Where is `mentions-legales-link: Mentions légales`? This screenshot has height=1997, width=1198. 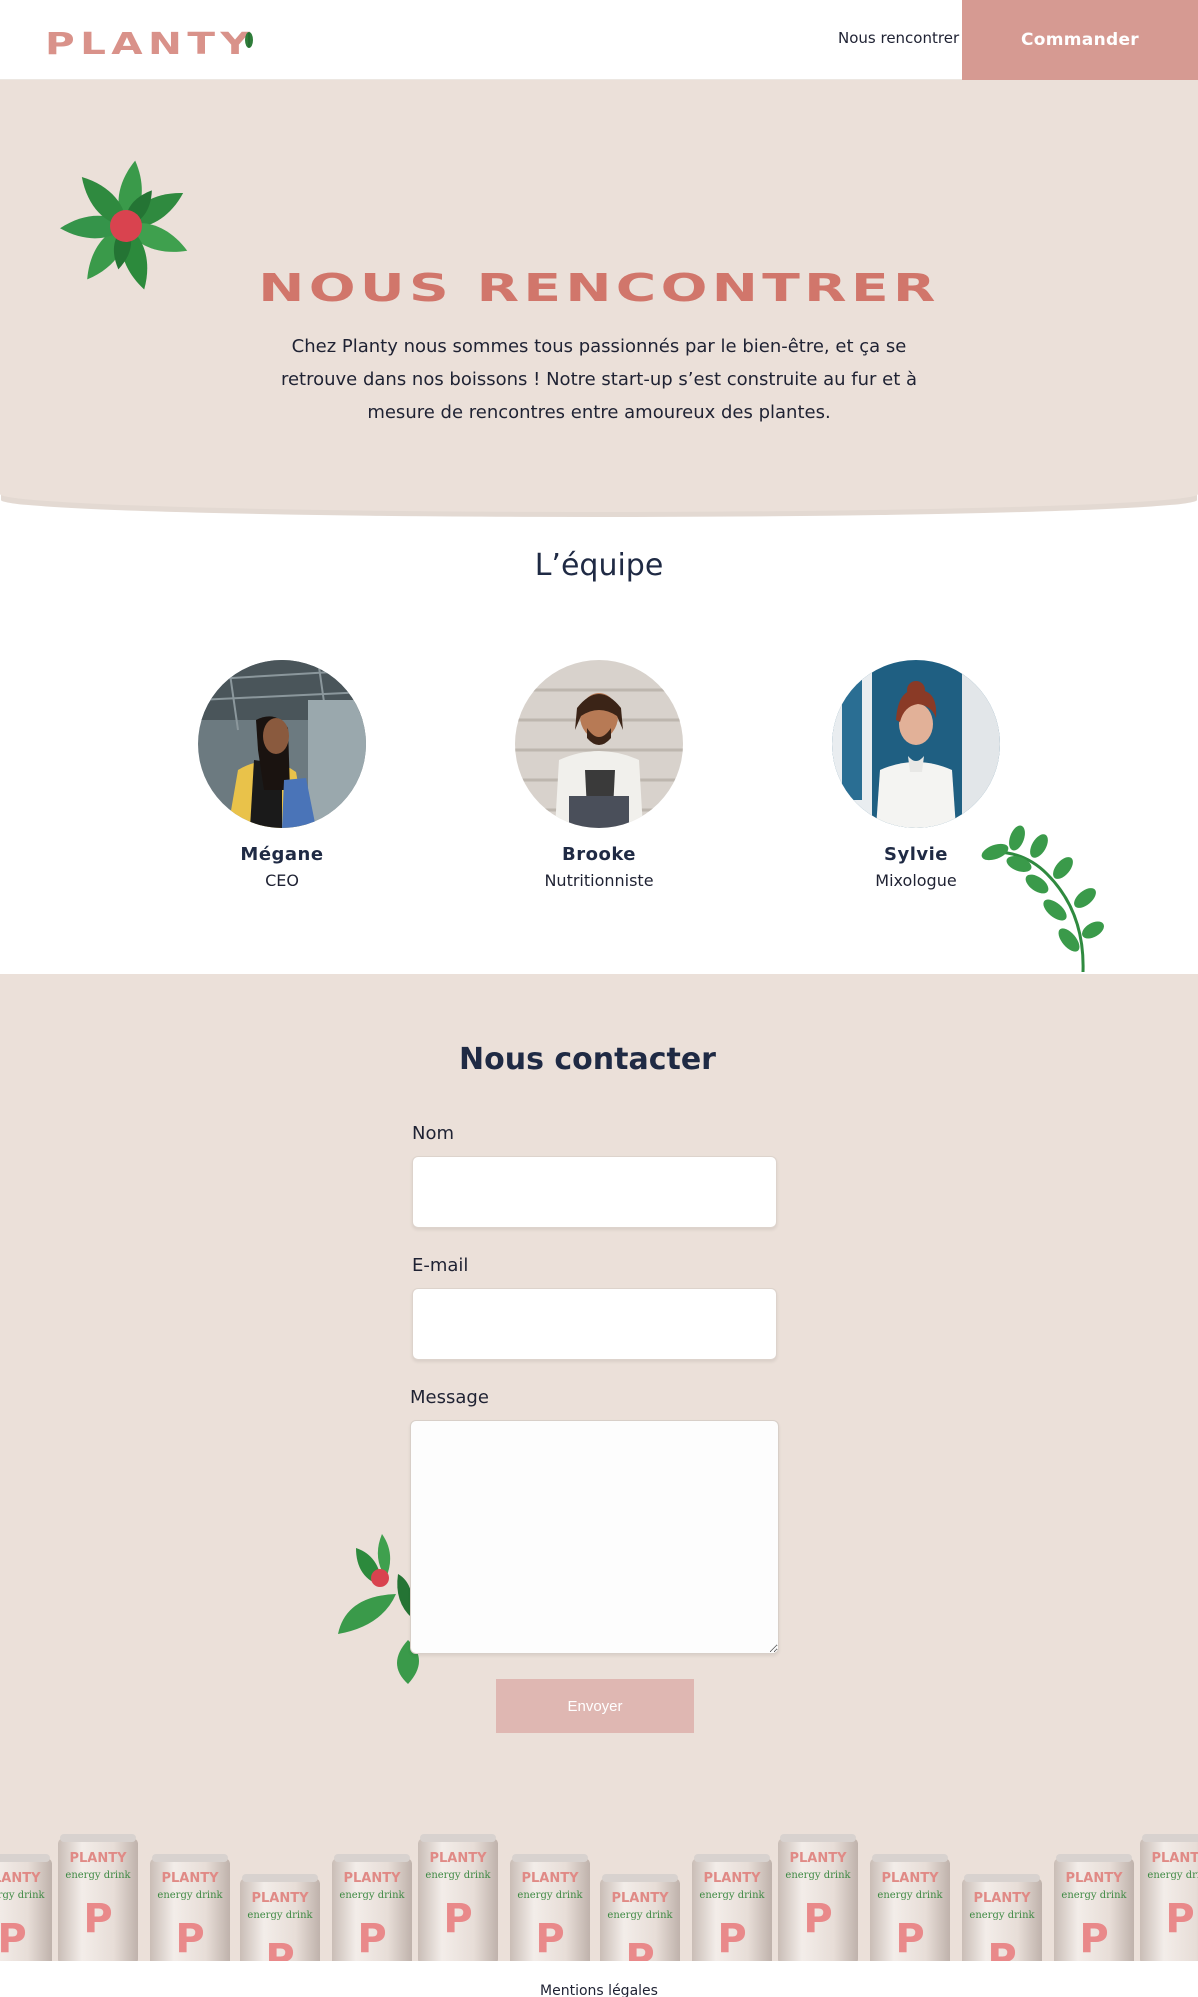 mentions-legales-link: Mentions légales is located at coordinates (599, 1990).